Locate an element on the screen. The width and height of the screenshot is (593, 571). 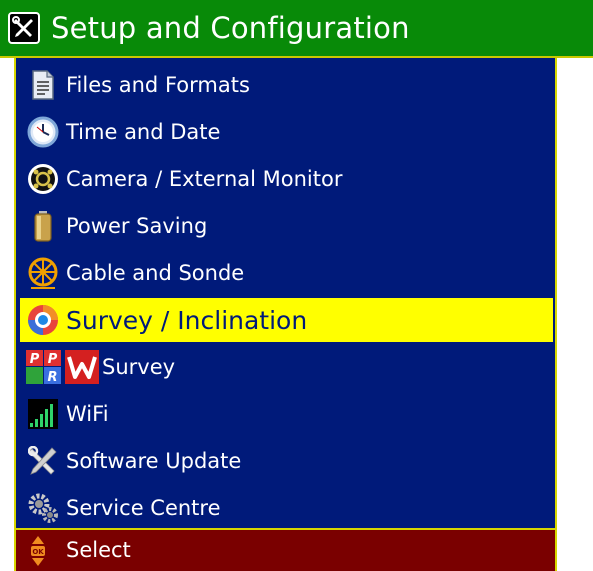
ppr-logo-icon: P P R is located at coordinates (63, 367).